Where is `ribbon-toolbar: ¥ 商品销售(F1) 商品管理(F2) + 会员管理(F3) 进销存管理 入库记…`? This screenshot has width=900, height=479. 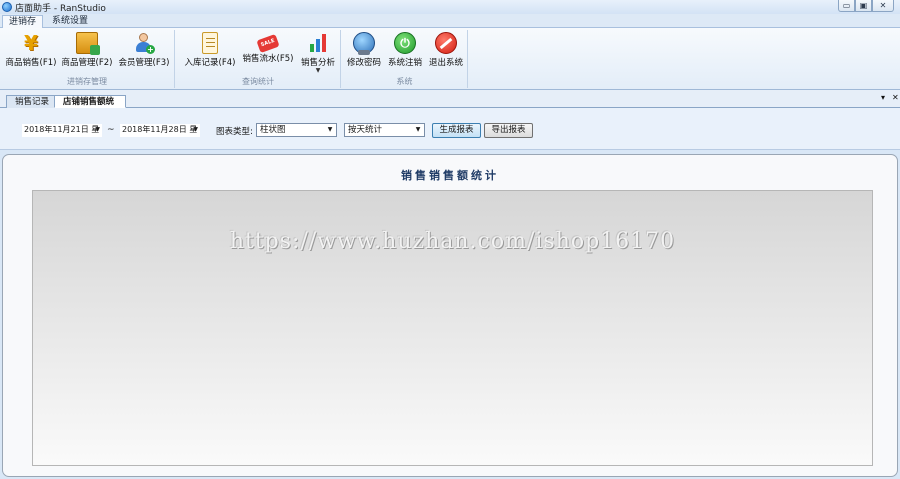
ribbon-toolbar: ¥ 商品销售(F1) 商品管理(F2) + 会员管理(F3) 进销存管理 入库记… is located at coordinates (450, 59).